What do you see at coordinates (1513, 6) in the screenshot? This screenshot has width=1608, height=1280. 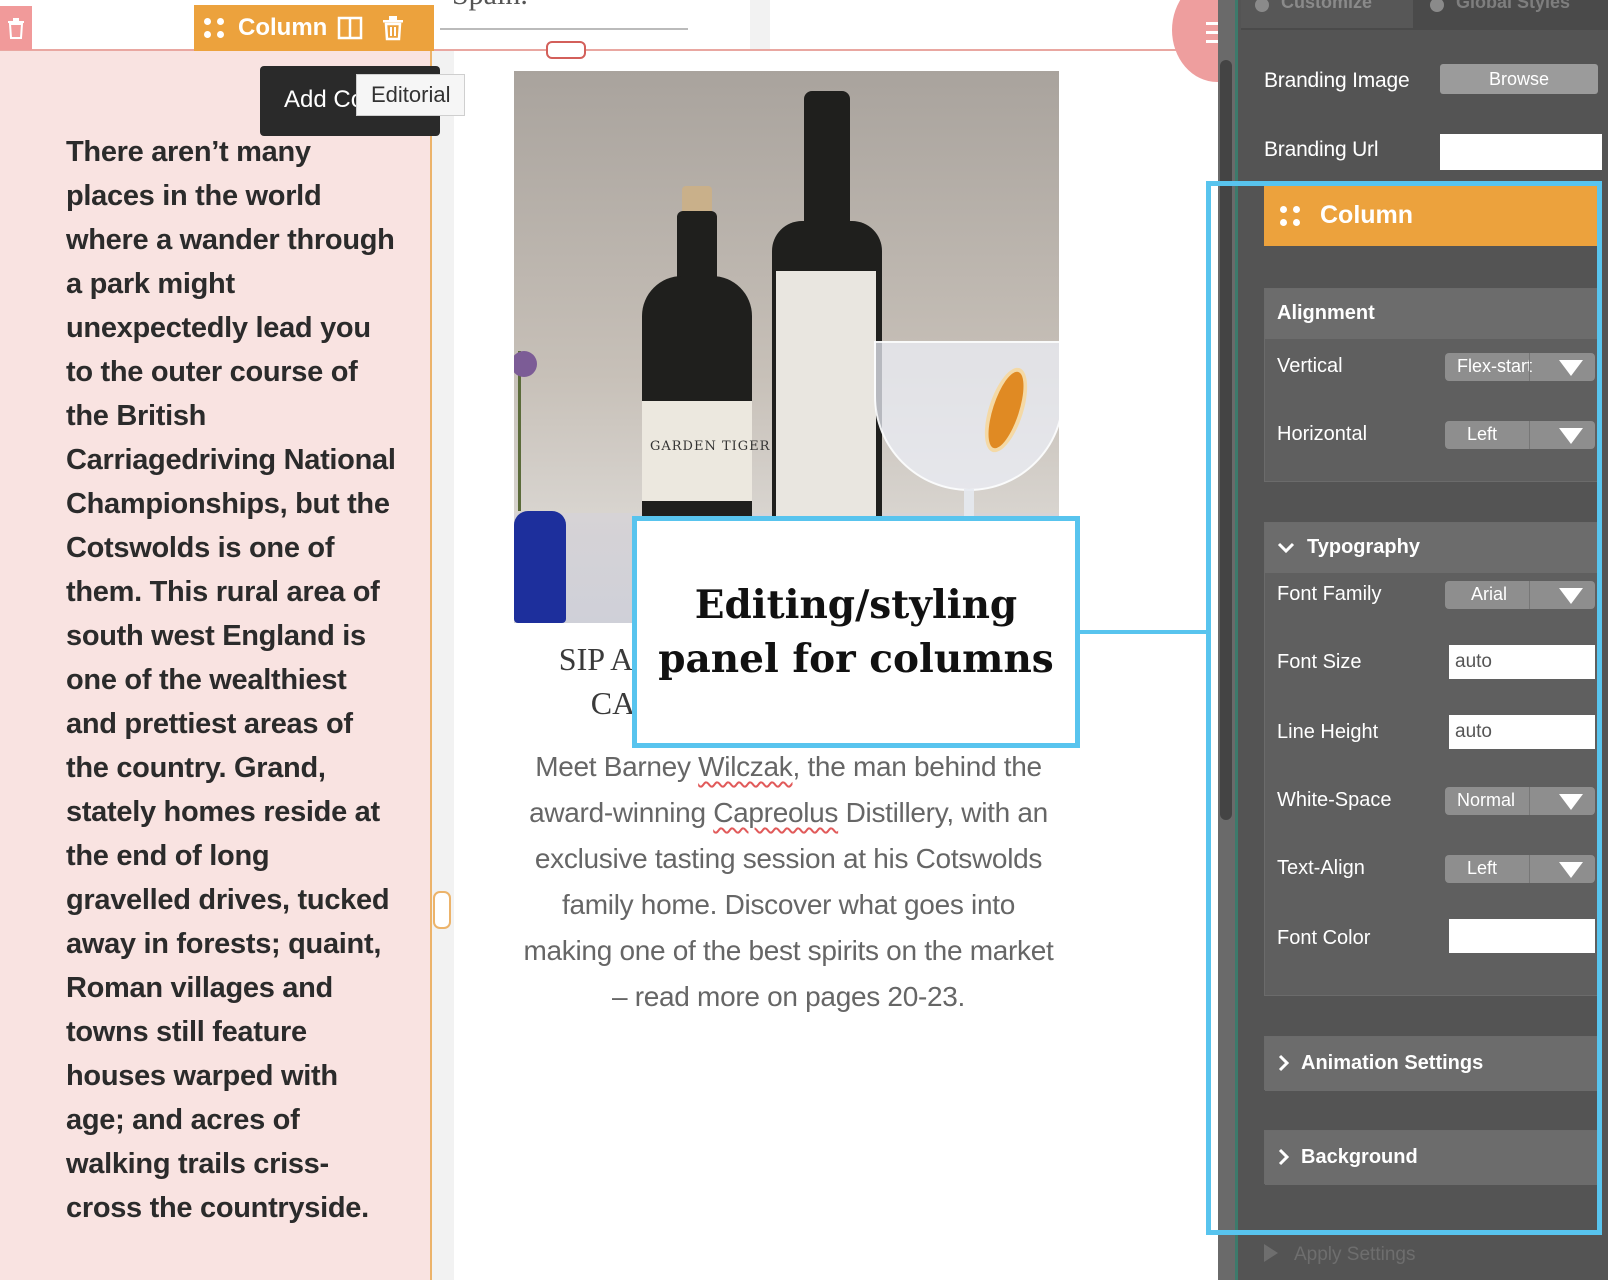 I see `tab-label: Global Styles` at bounding box center [1513, 6].